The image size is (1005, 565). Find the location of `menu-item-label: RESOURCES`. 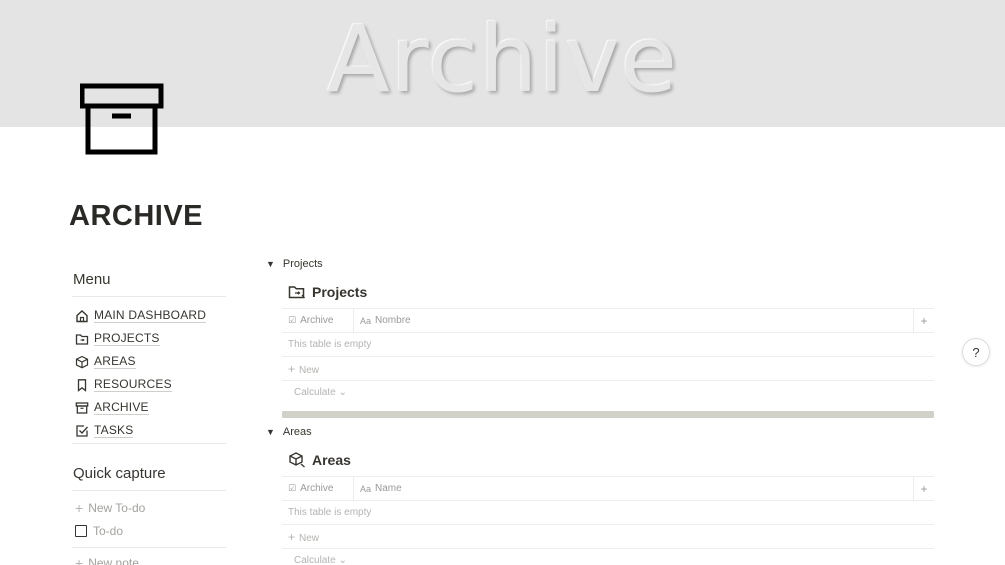

menu-item-label: RESOURCES is located at coordinates (133, 384).